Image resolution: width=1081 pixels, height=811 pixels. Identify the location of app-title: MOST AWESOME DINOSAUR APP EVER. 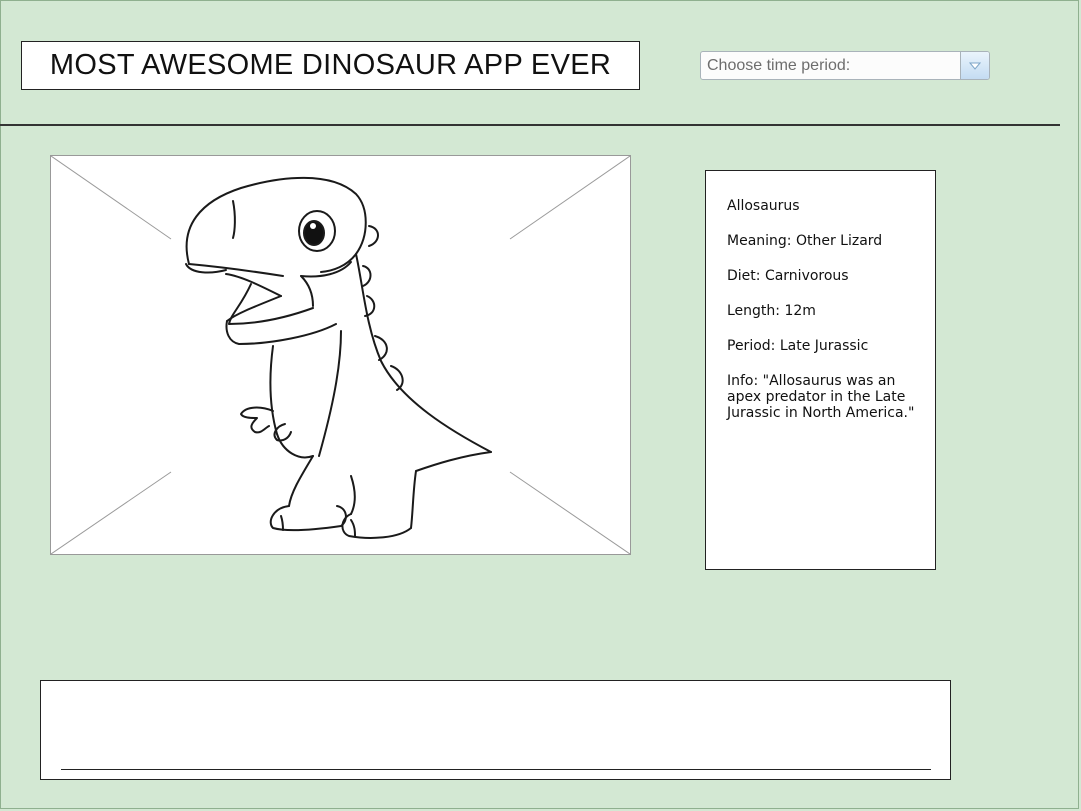
(330, 65).